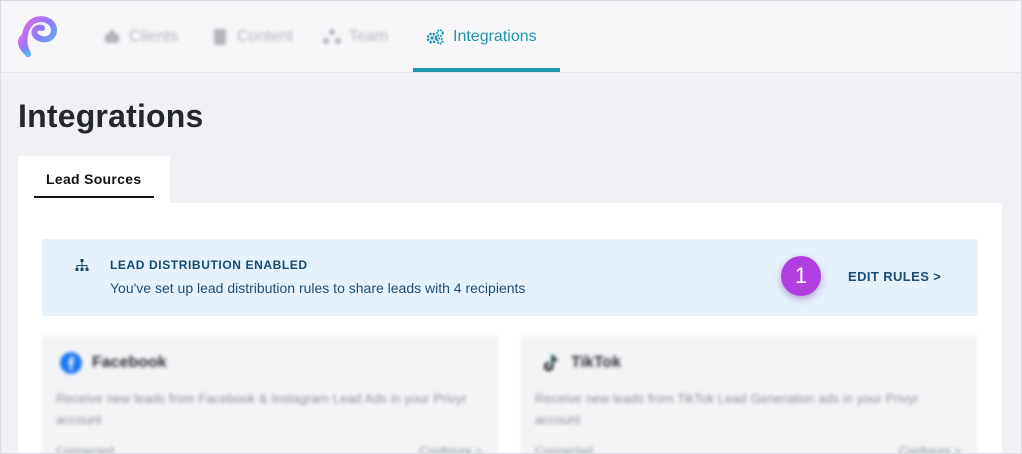 Image resolution: width=1022 pixels, height=454 pixels. Describe the element at coordinates (220, 36) in the screenshot. I see `content-icon` at that location.